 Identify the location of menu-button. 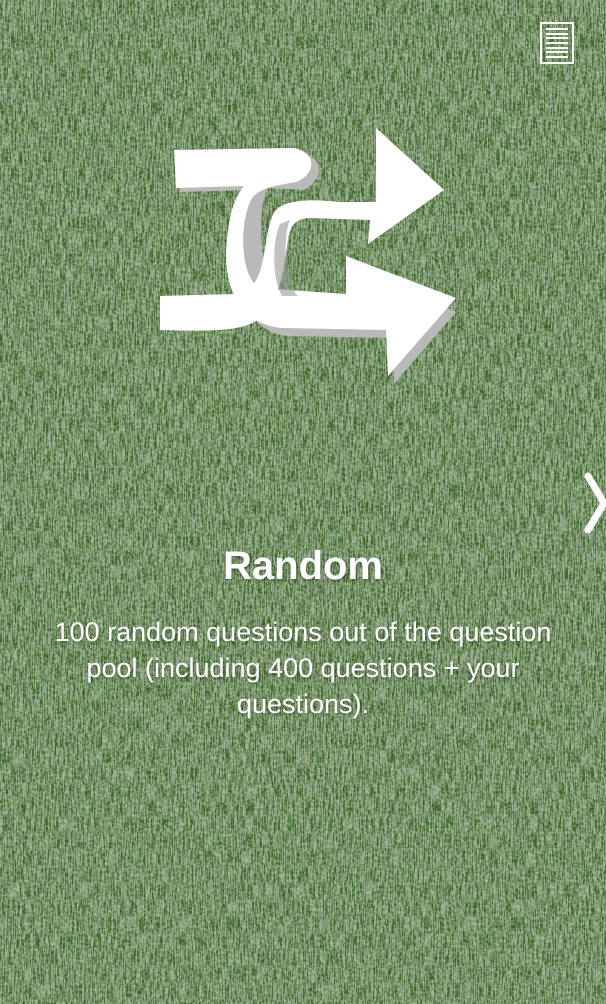
(557, 43).